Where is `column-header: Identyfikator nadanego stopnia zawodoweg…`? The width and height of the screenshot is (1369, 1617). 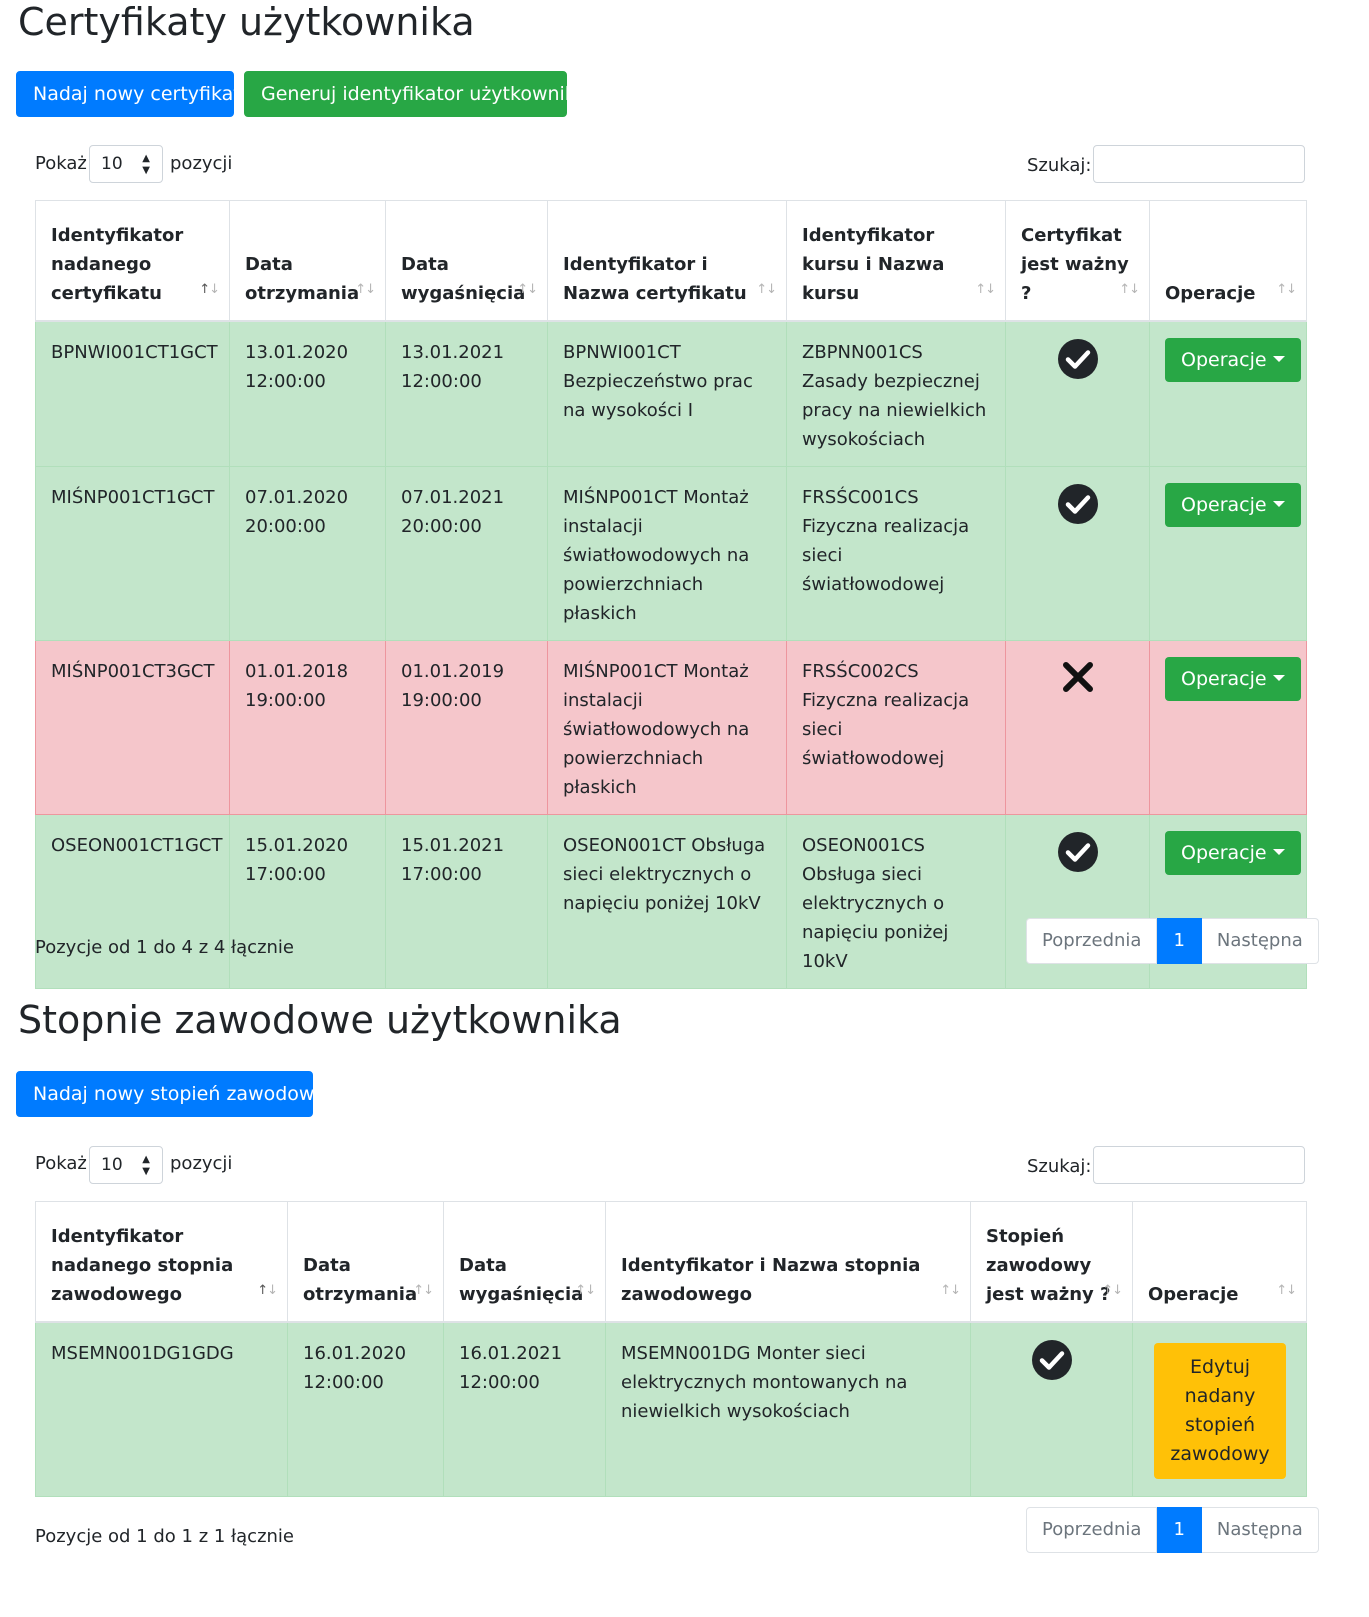 column-header: Identyfikator nadanego stopnia zawodoweg… is located at coordinates (161, 1262).